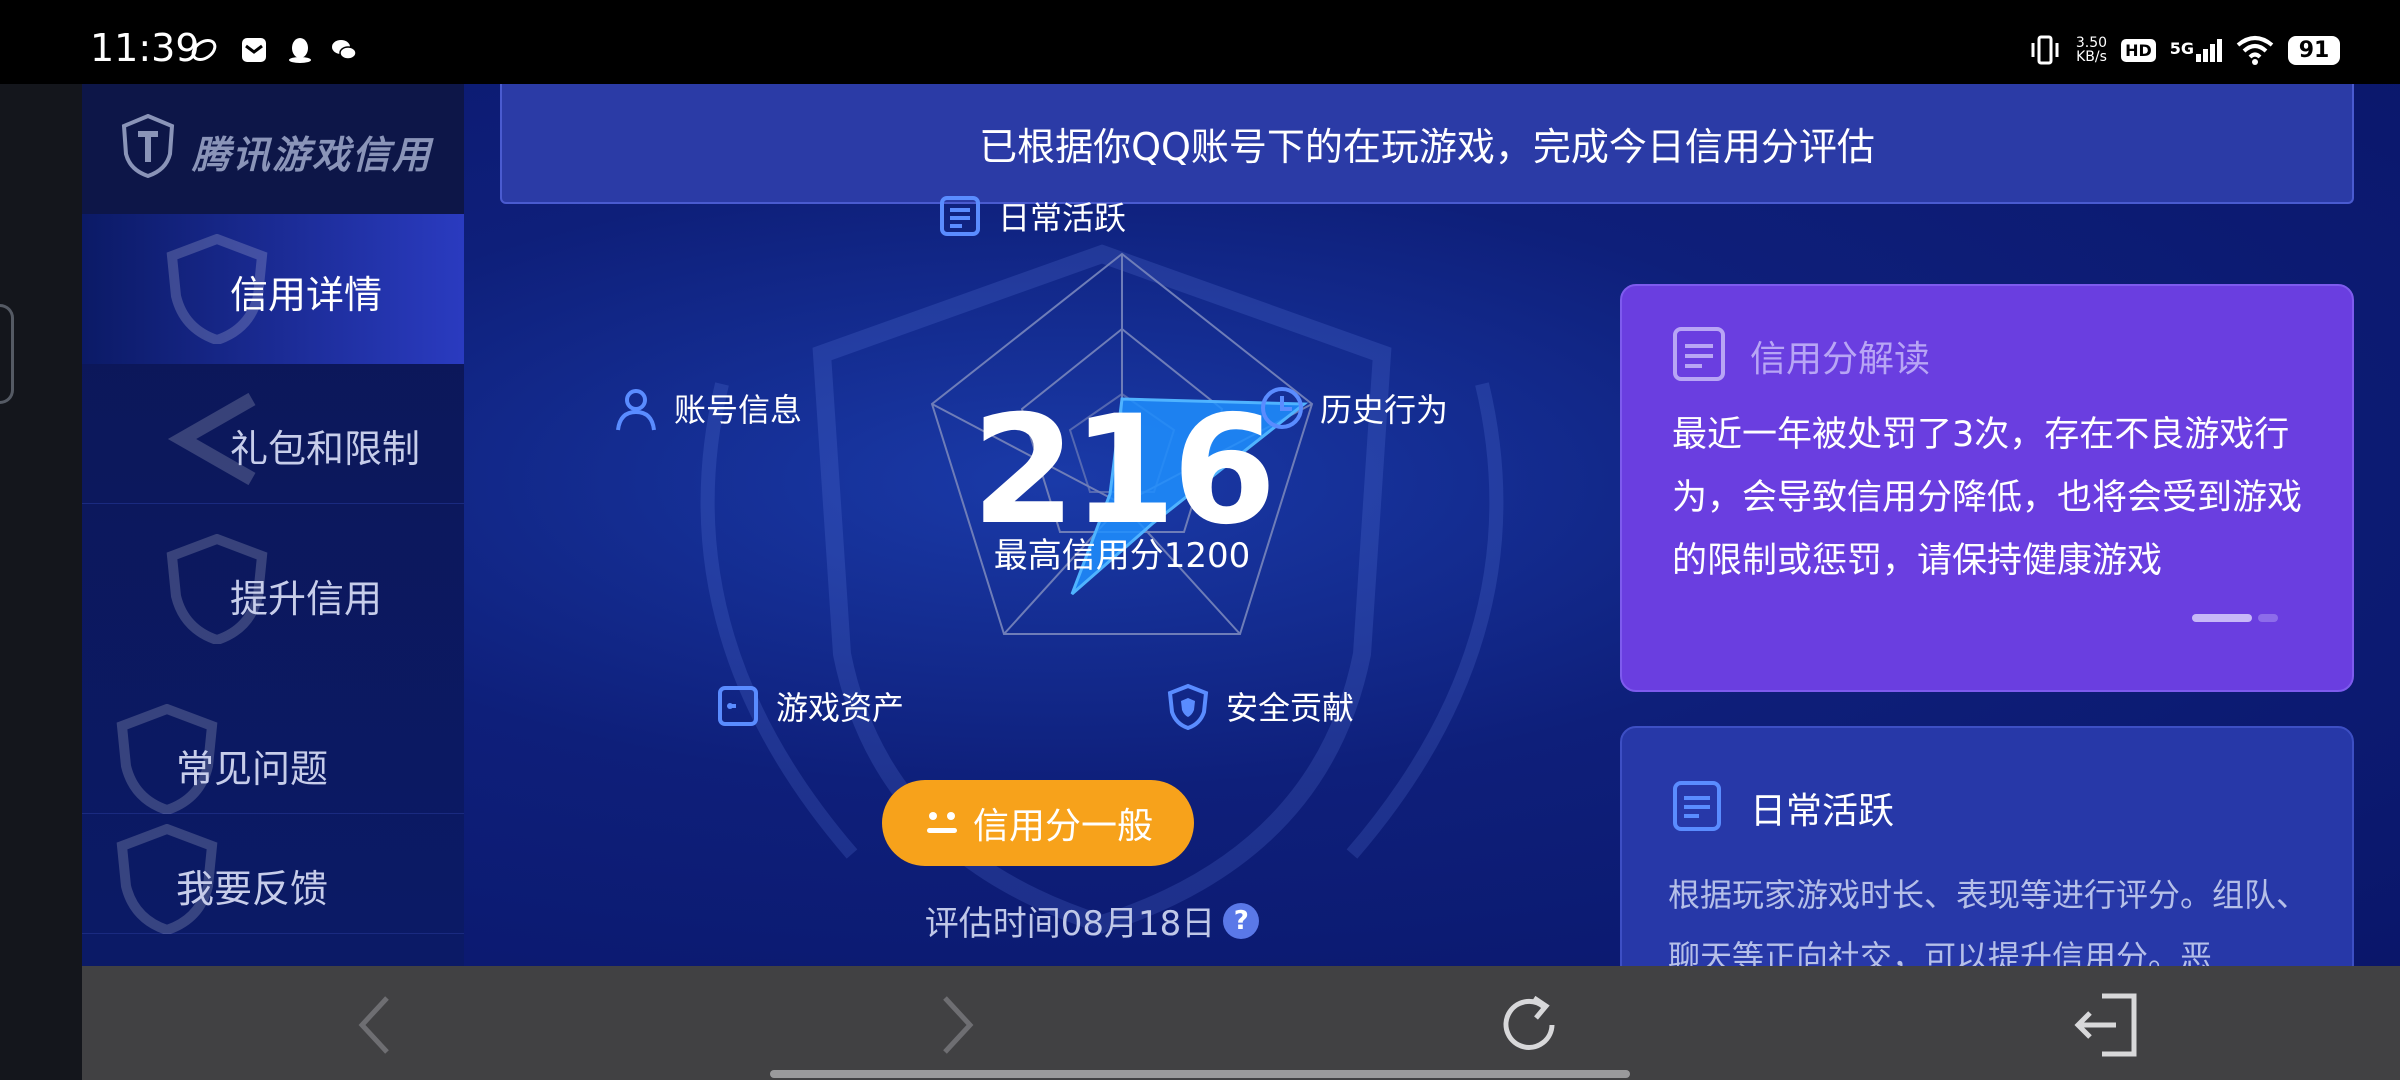 Image resolution: width=2400 pixels, height=1080 pixels. What do you see at coordinates (7, 354) in the screenshot?
I see `edge-panel-handle` at bounding box center [7, 354].